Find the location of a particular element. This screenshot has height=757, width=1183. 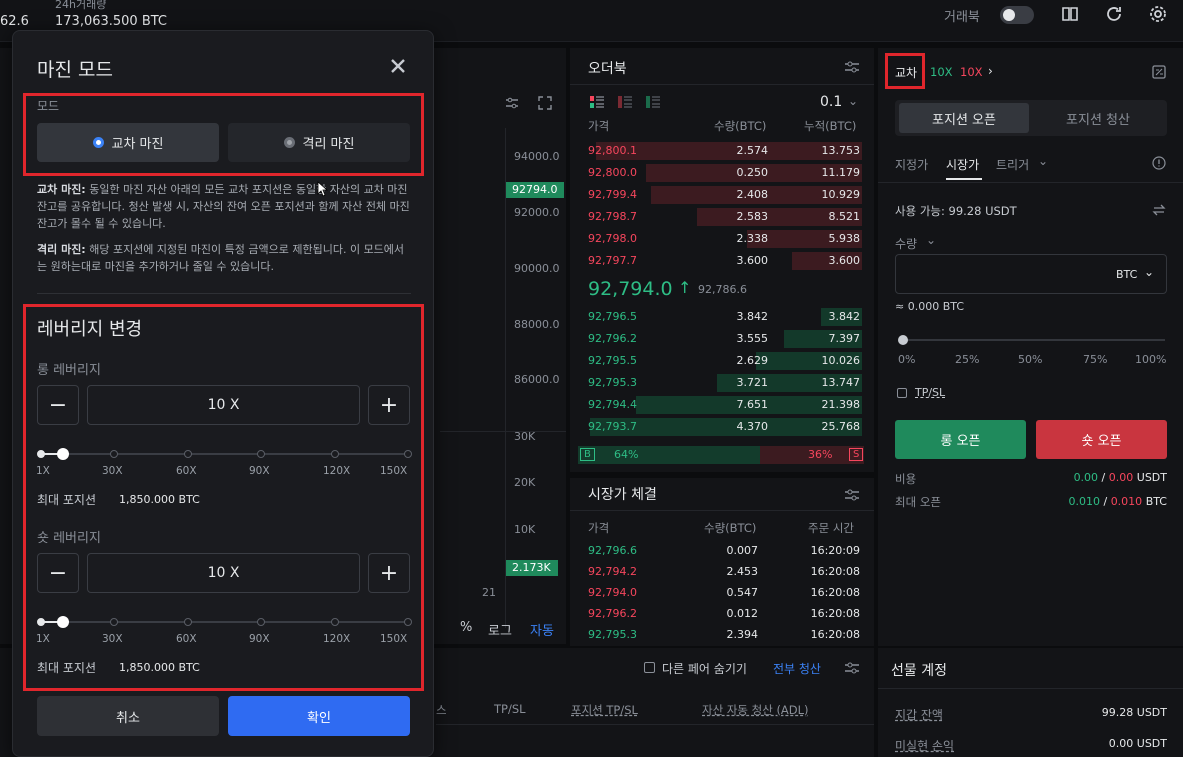

long-decrease-button: − is located at coordinates (58, 405).